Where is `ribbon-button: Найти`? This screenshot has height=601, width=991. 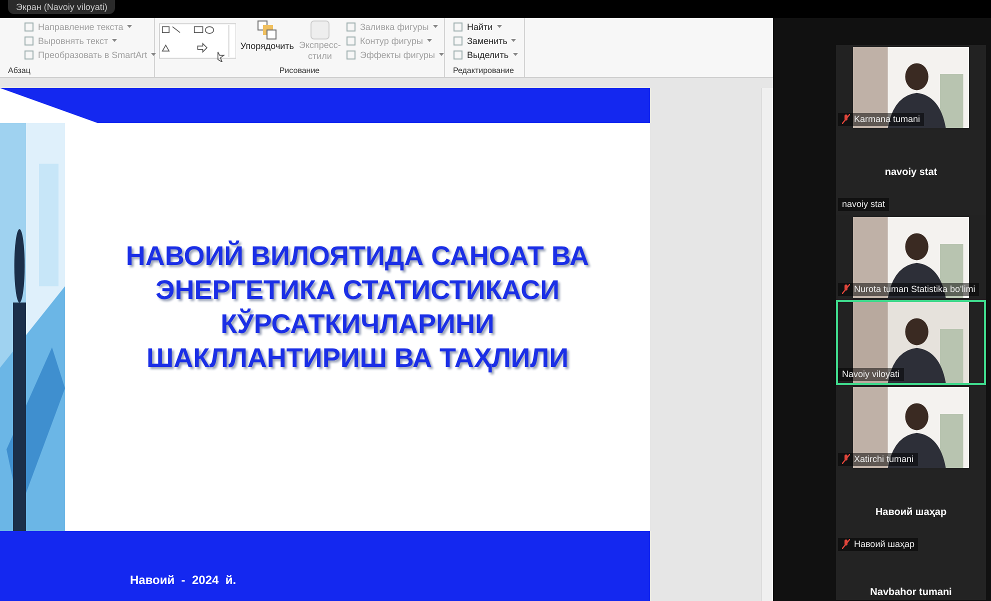
ribbon-button: Найти is located at coordinates (488, 27).